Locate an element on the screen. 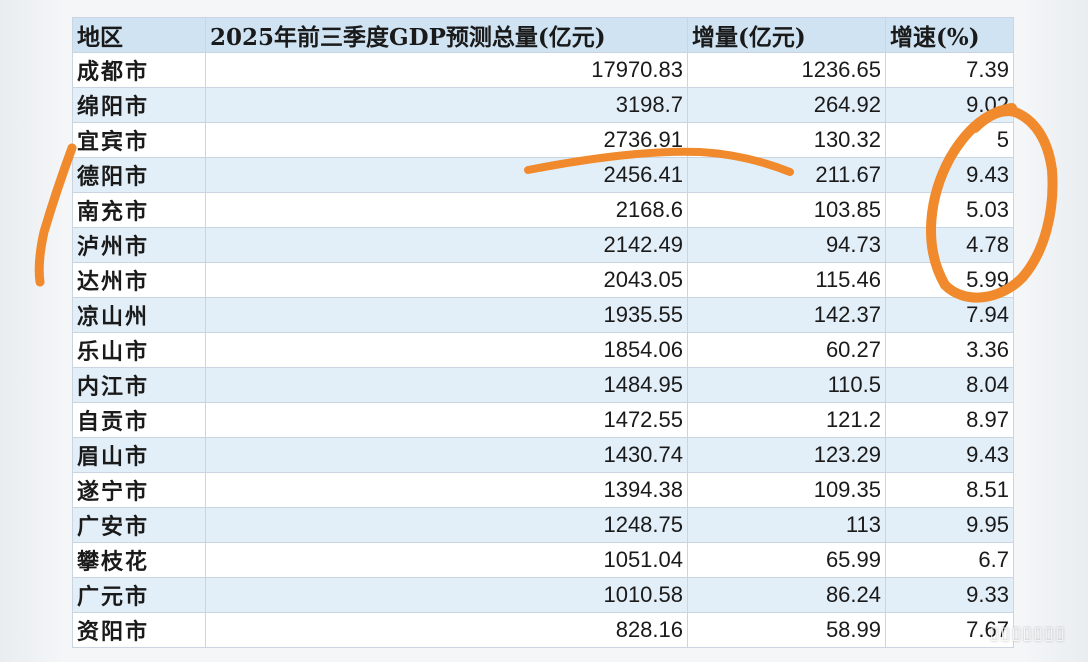 The width and height of the screenshot is (1088, 662). cell-region: 攀枝花 is located at coordinates (139, 560).